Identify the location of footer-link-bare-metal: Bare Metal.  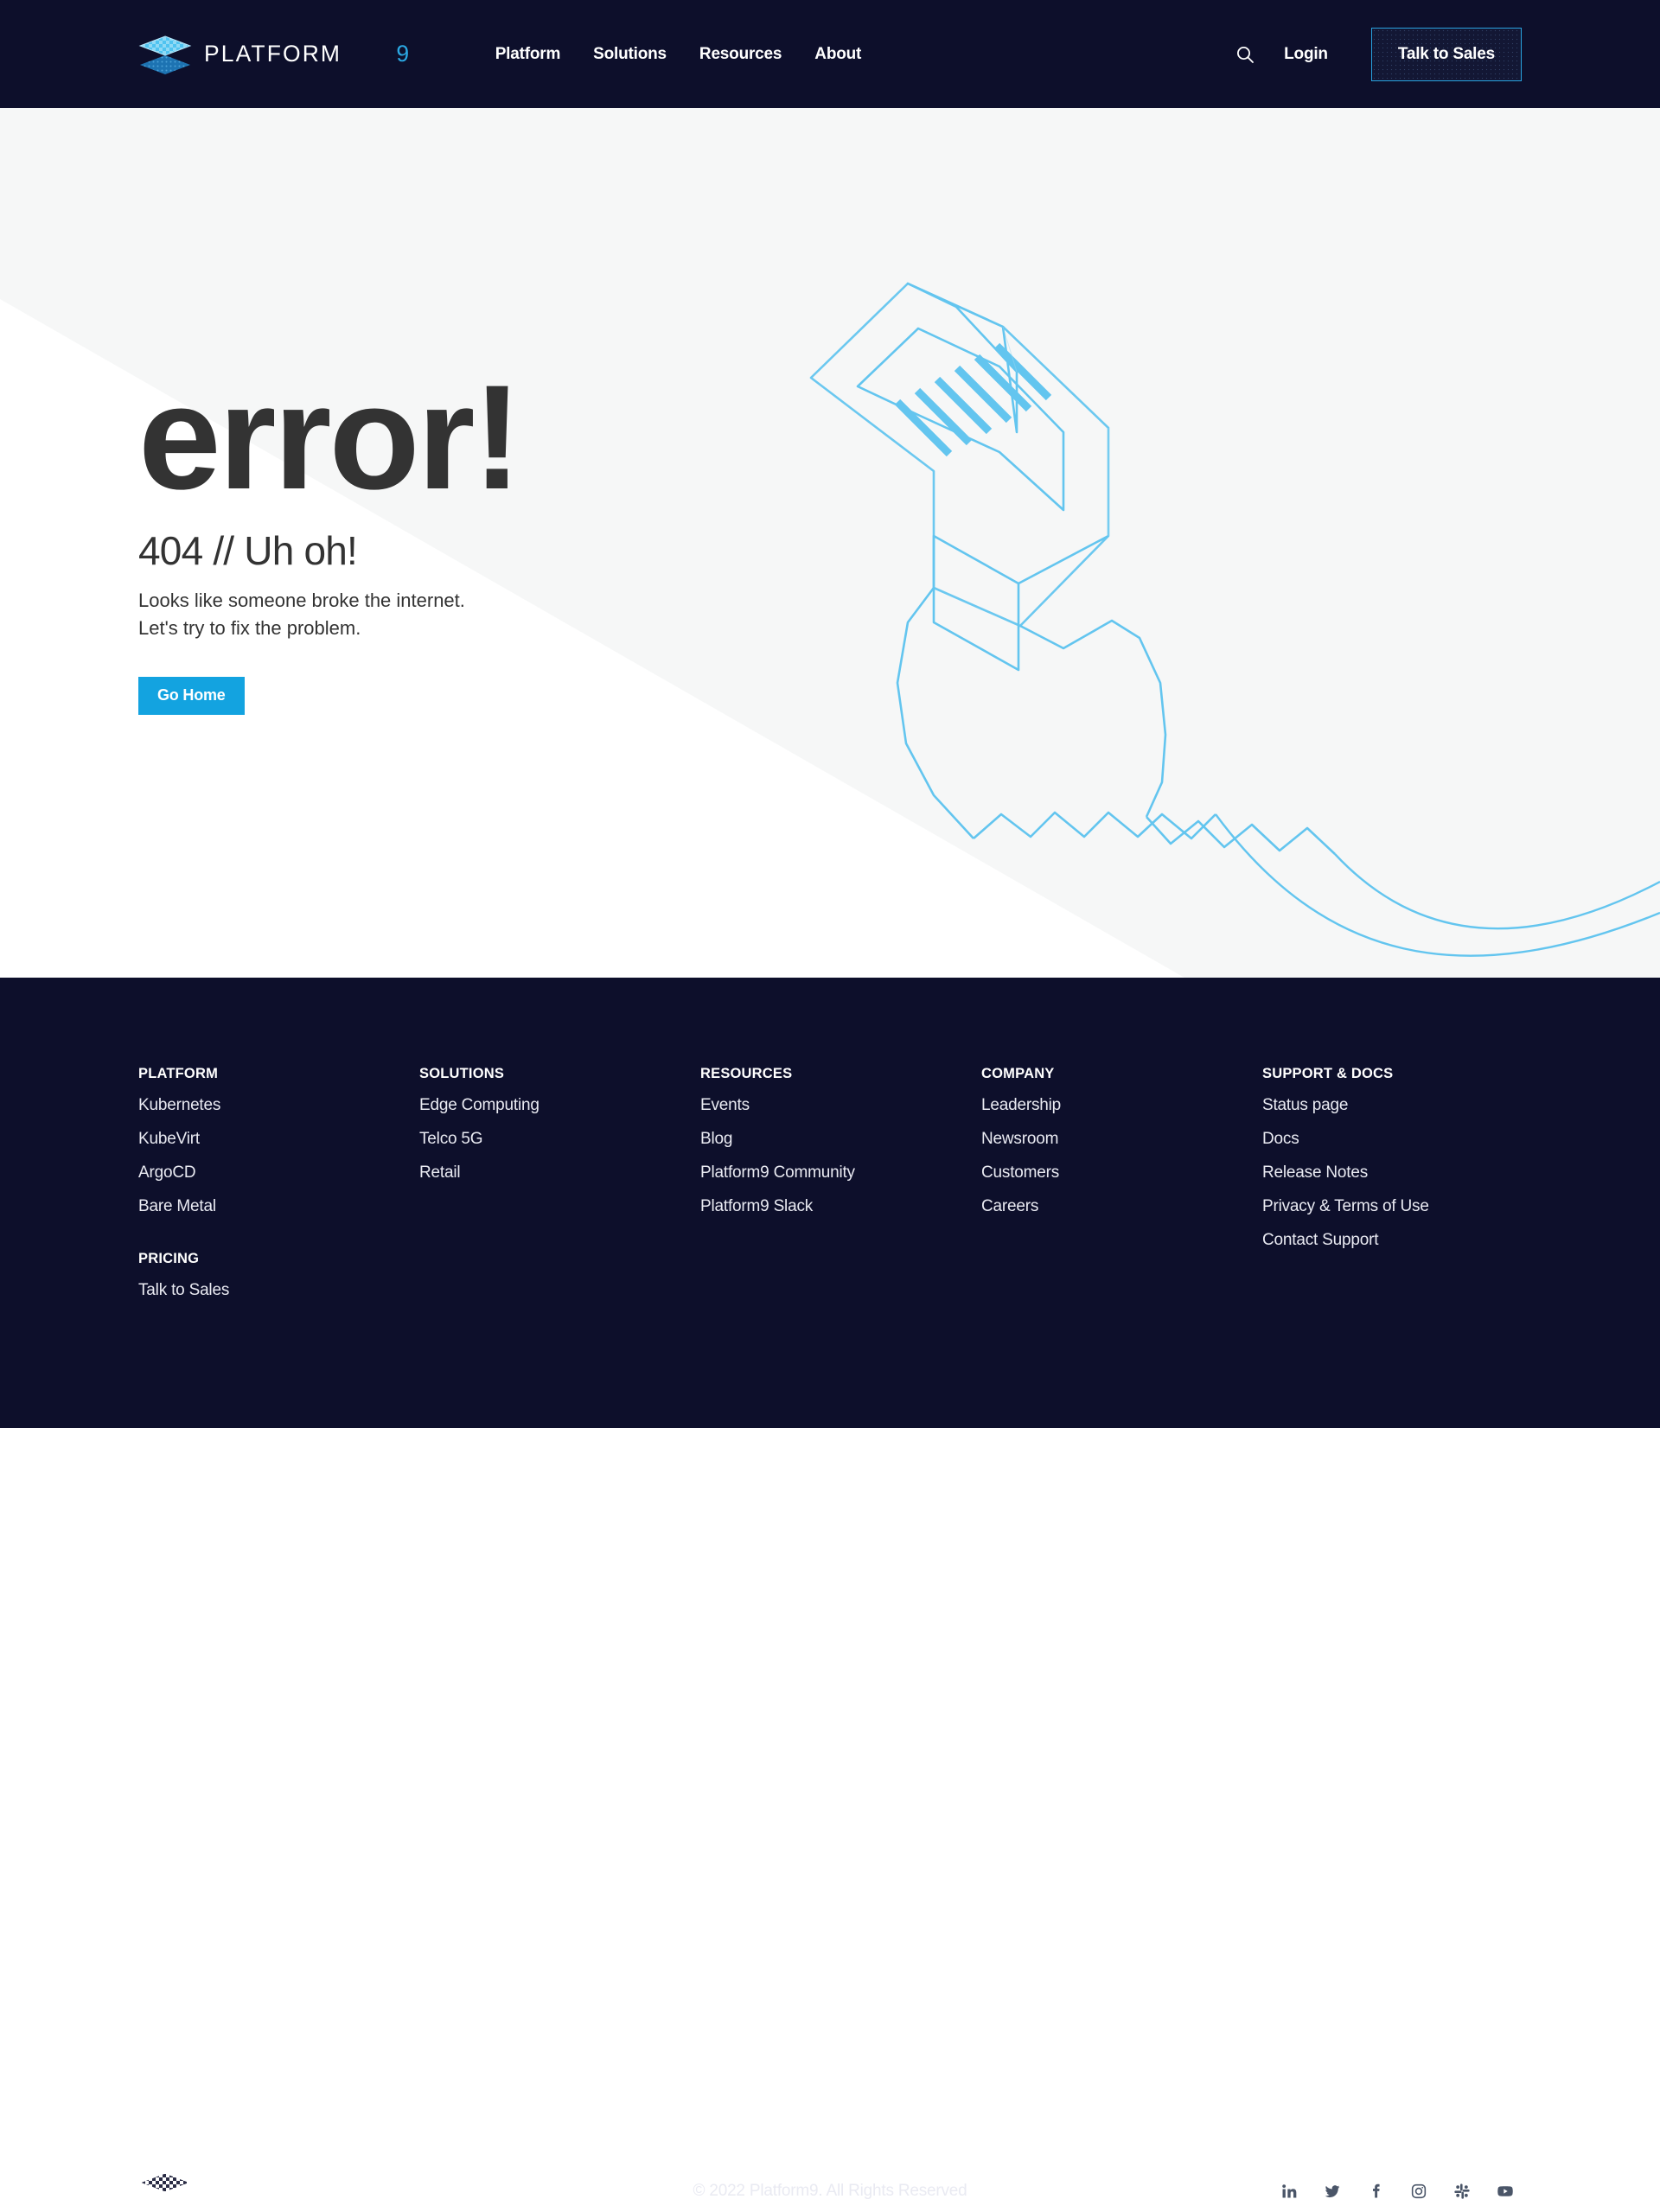
(278, 1206).